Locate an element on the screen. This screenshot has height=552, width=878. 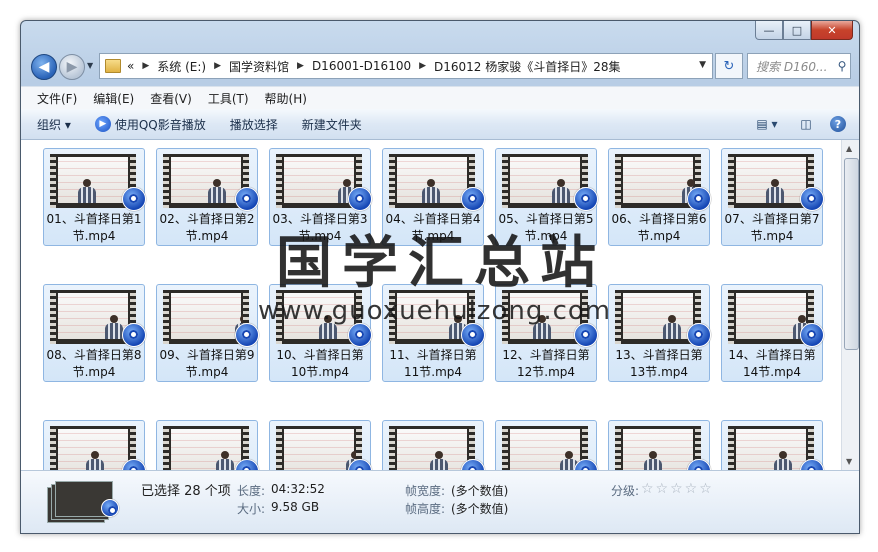
file-item: 01、斗首择日第1节.mp4 is located at coordinates (94, 197).